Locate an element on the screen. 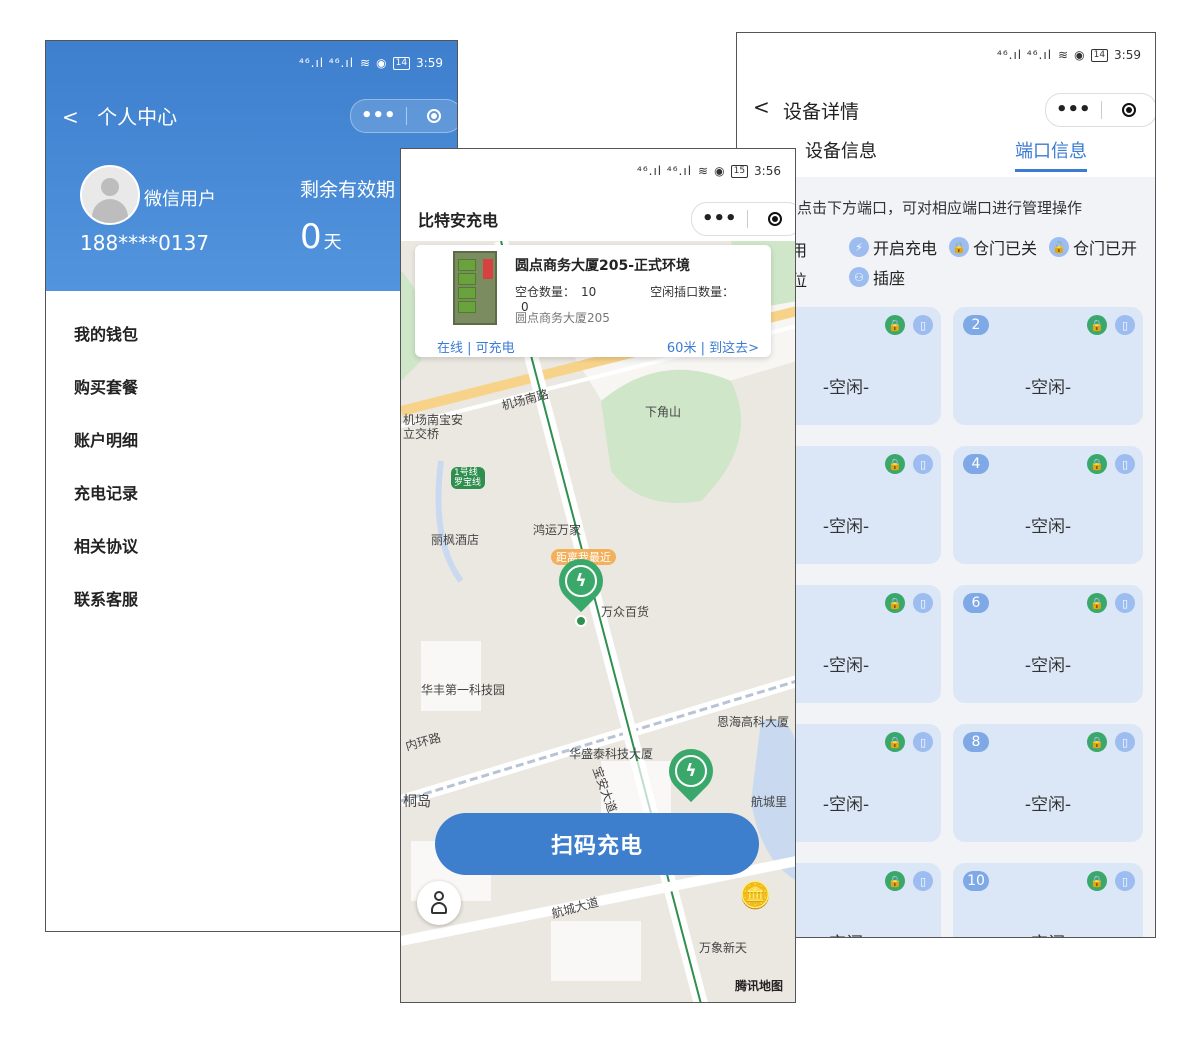 The height and width of the screenshot is (1049, 1200). validity-label: 剩余有效期 is located at coordinates (348, 190).